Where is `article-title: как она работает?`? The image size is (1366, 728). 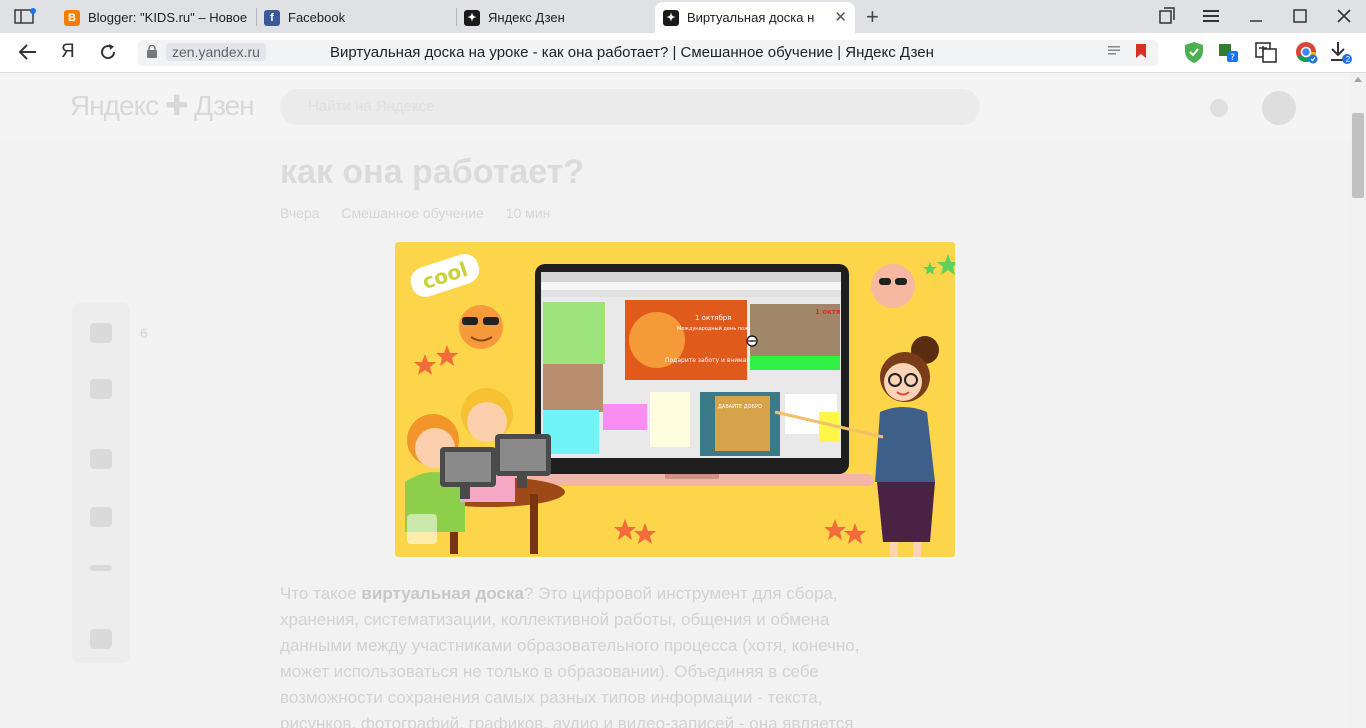
article-title: как она работает? is located at coordinates (432, 172).